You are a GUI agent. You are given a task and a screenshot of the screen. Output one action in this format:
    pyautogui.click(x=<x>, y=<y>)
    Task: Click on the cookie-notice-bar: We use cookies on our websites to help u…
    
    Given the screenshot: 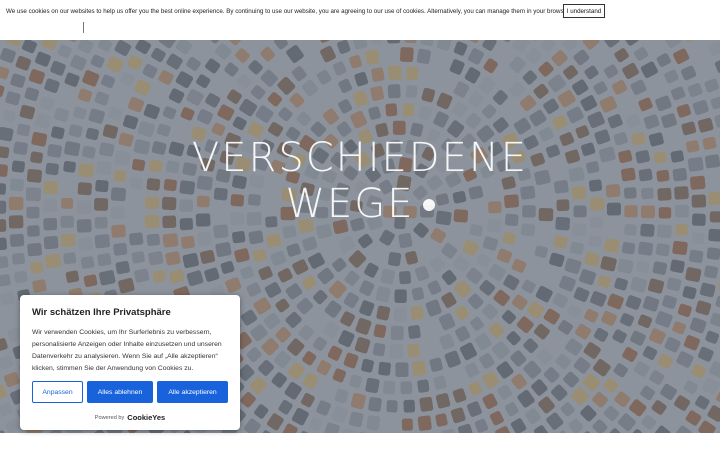 What is the action you would take?
    pyautogui.click(x=360, y=11)
    